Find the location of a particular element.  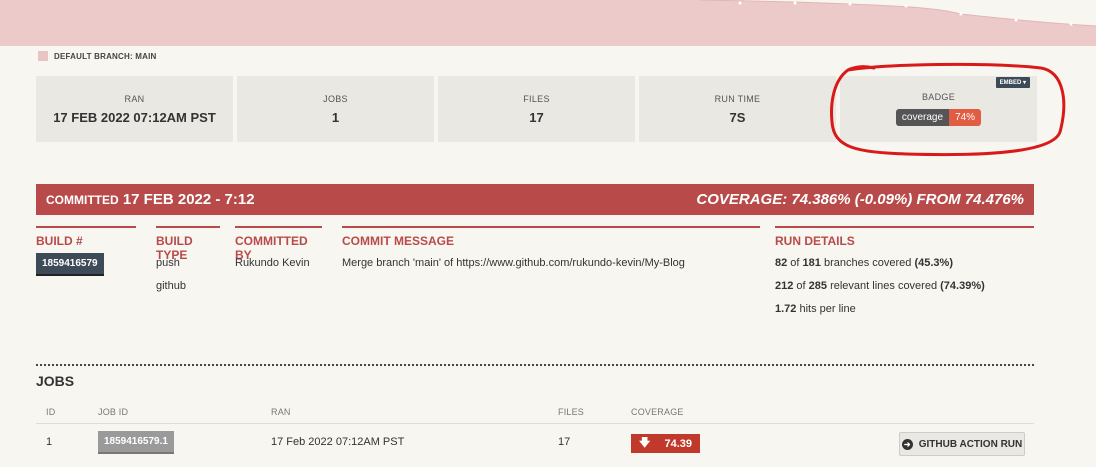

stat-badge: EMBED ▾ BADGE coverage 74% is located at coordinates (938, 109).